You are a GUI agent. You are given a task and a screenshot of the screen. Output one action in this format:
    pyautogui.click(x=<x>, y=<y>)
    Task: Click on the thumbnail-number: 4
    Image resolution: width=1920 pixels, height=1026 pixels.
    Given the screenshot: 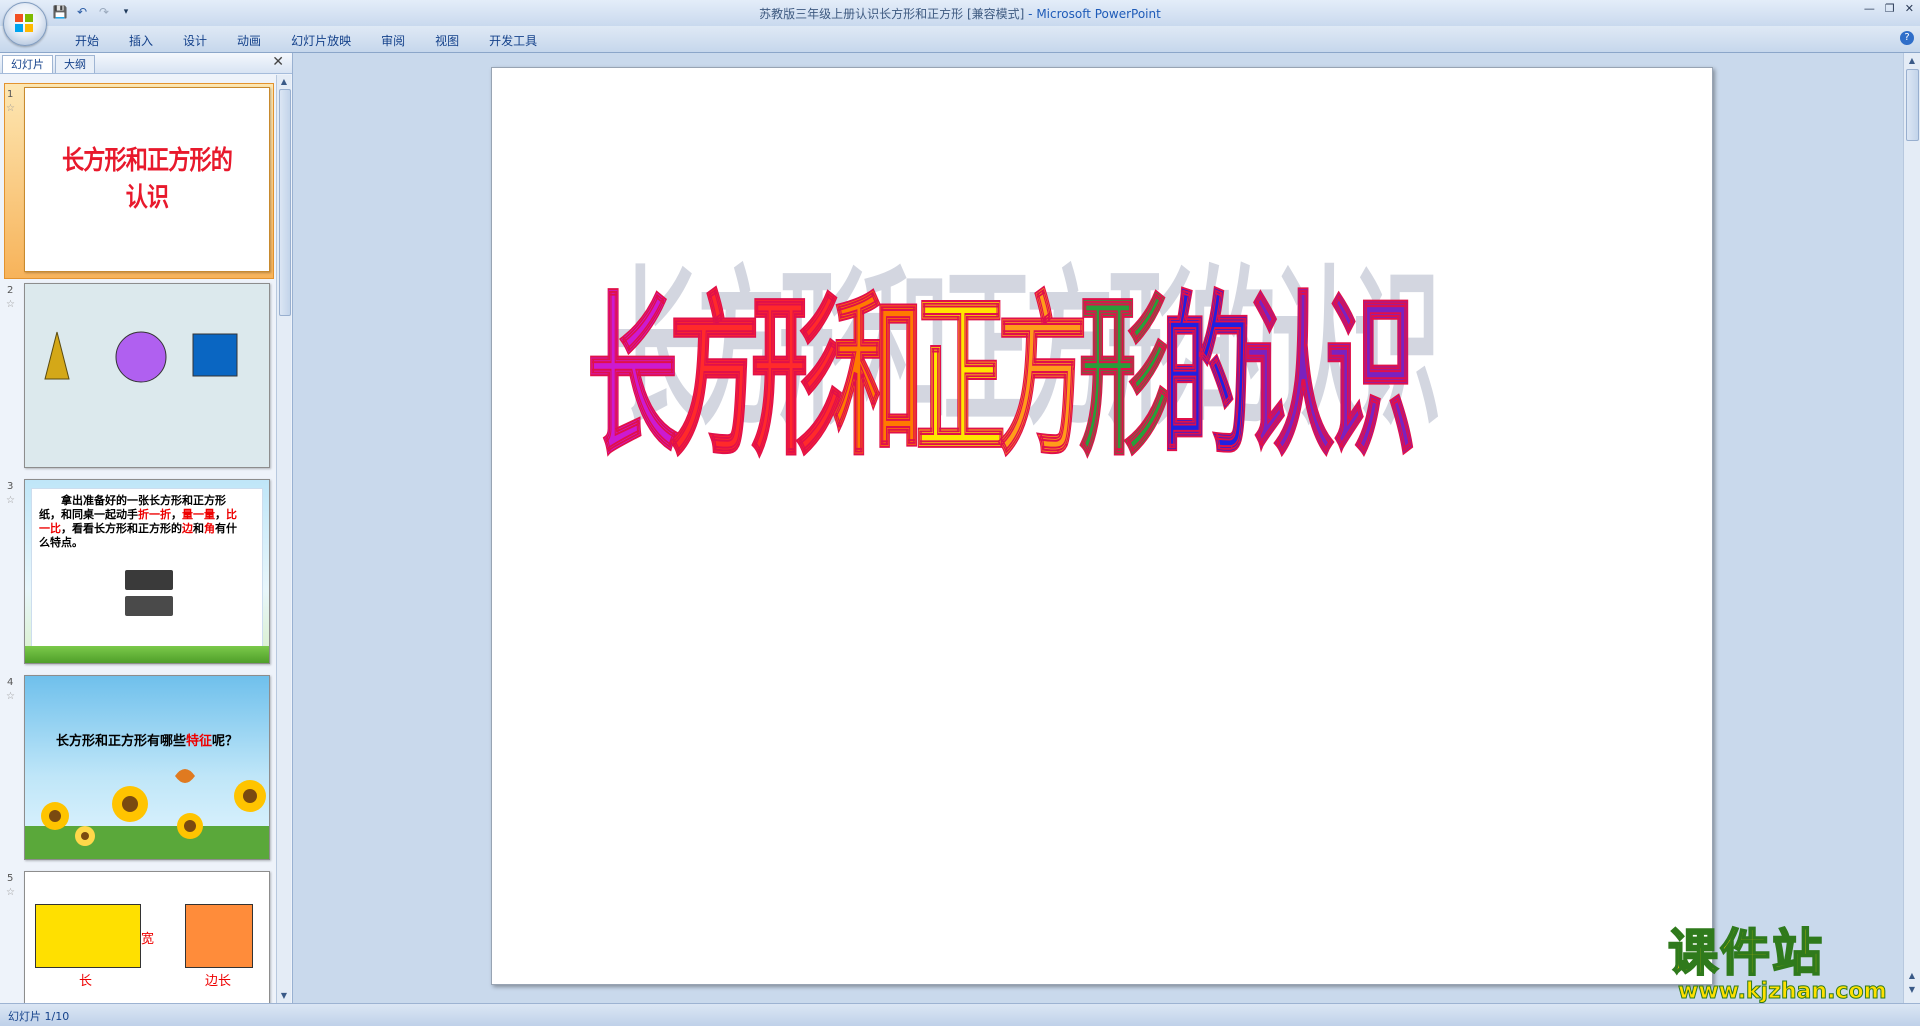 What is the action you would take?
    pyautogui.click(x=10, y=682)
    